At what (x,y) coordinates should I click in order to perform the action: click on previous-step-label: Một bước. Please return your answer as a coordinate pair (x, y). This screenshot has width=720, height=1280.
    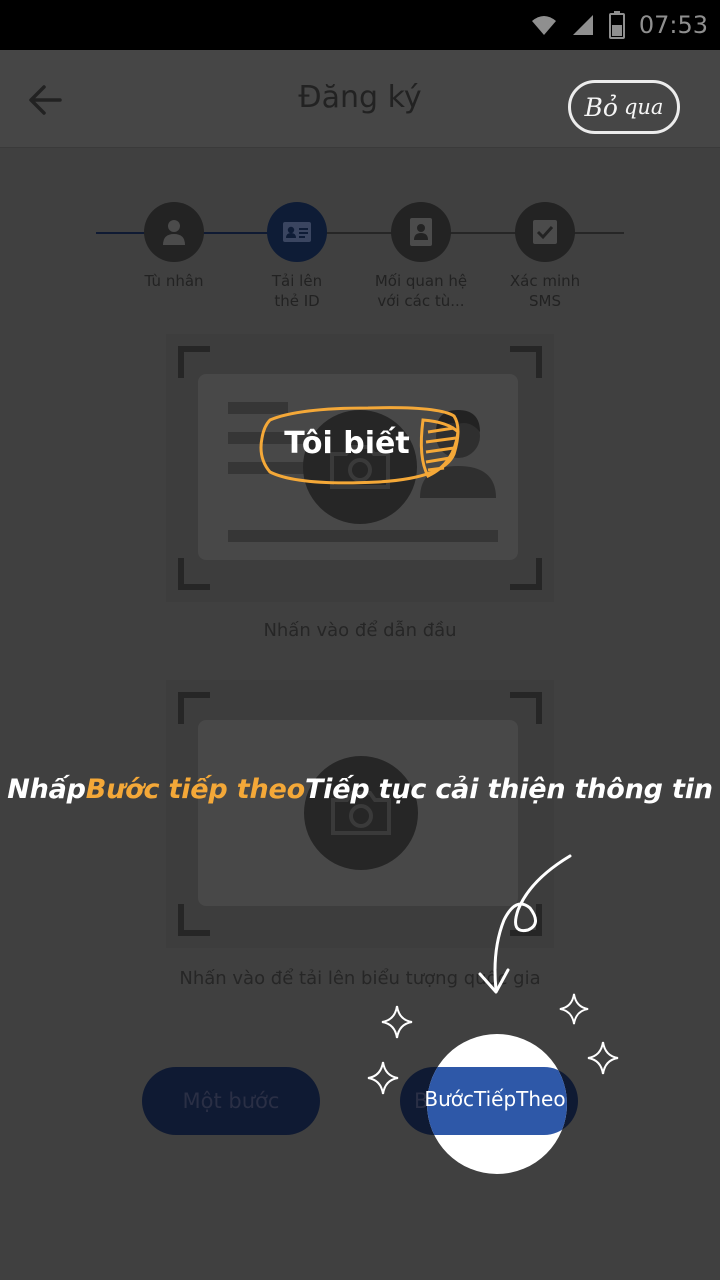
    Looking at the image, I should click on (231, 1101).